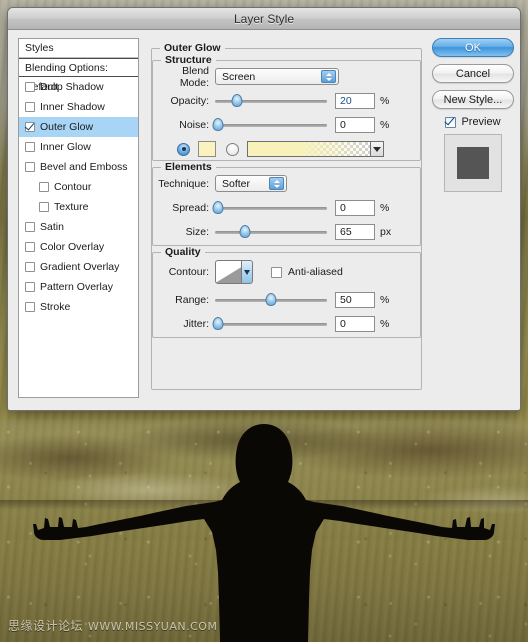 This screenshot has width=528, height=642. I want to click on blending-options-item: Blending Options: Default, so click(78, 75).